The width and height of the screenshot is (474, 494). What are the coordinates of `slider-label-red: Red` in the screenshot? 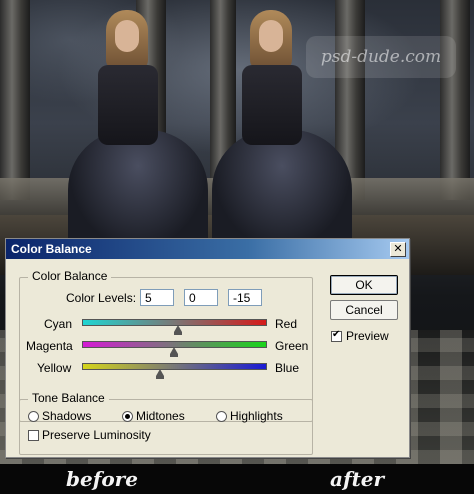 It's located at (286, 324).